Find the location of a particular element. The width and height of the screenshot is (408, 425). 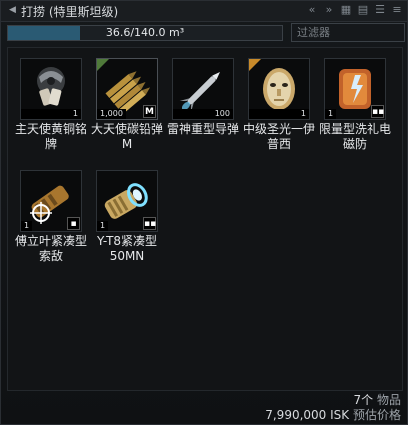

estimated-price: 7,990,000 ISK 预估价格 is located at coordinates (333, 414).